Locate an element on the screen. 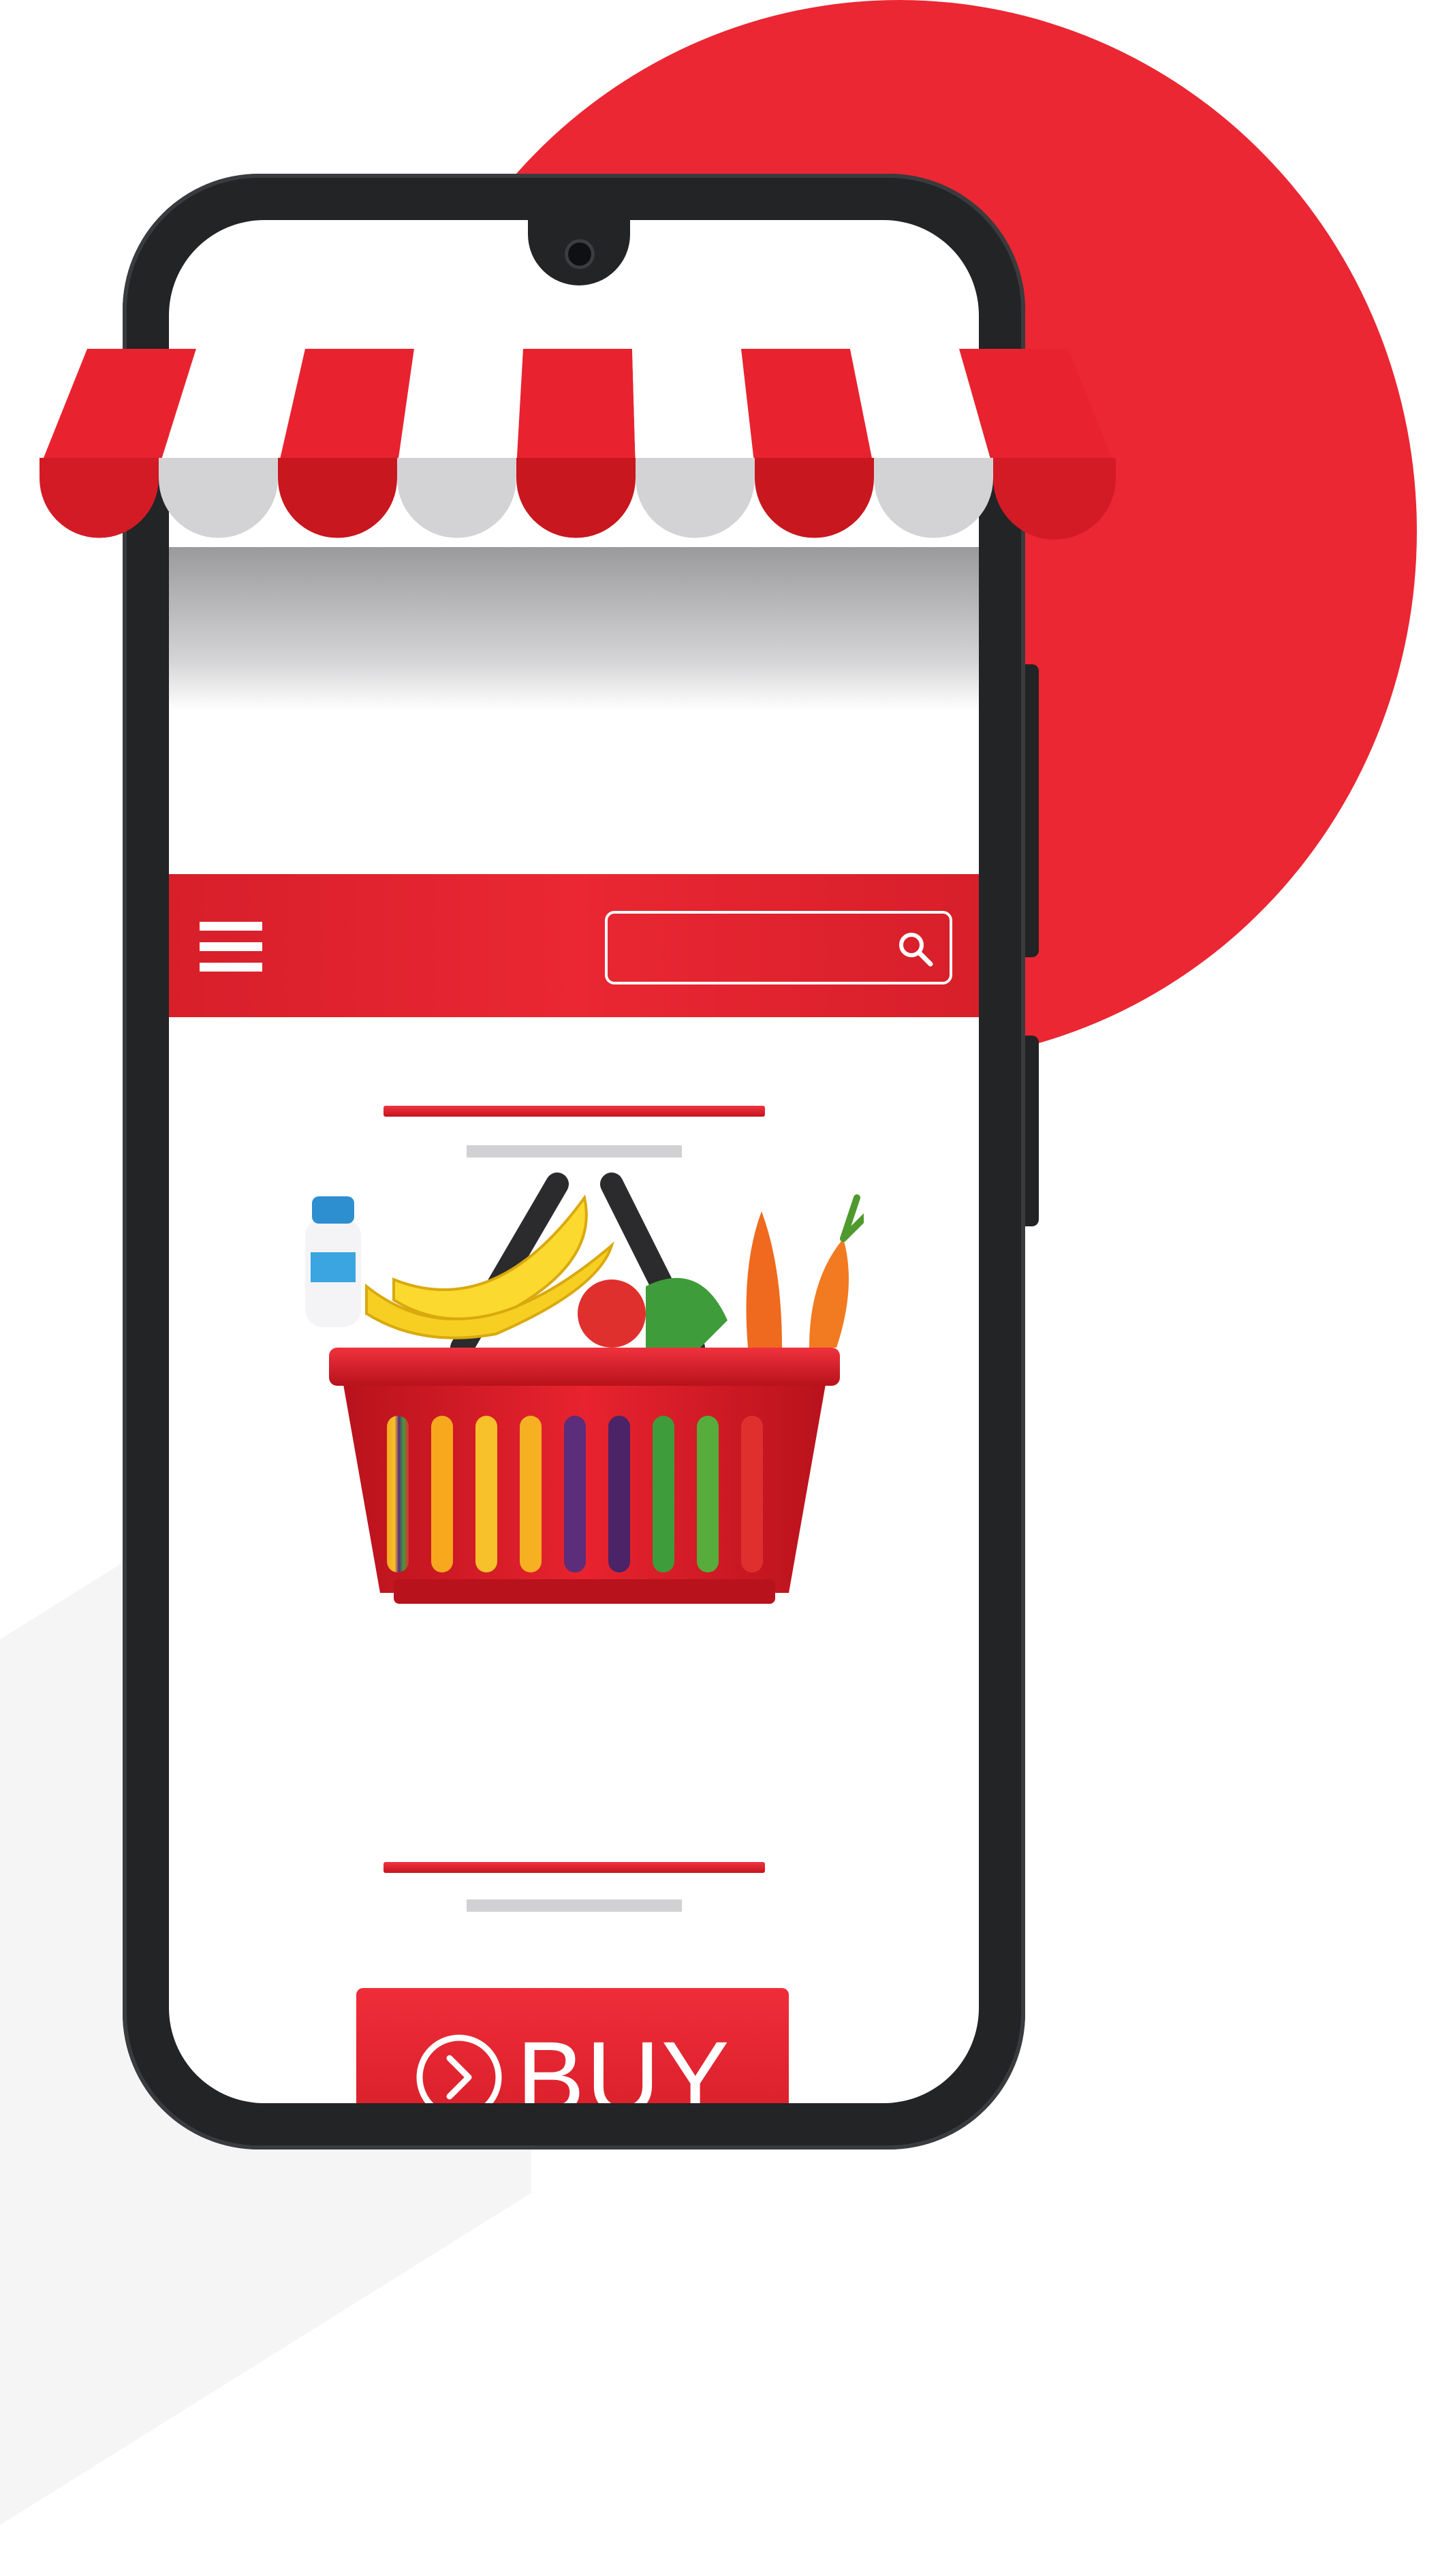 This screenshot has width=1455, height=2576. basket-slots is located at coordinates (575, 1494).